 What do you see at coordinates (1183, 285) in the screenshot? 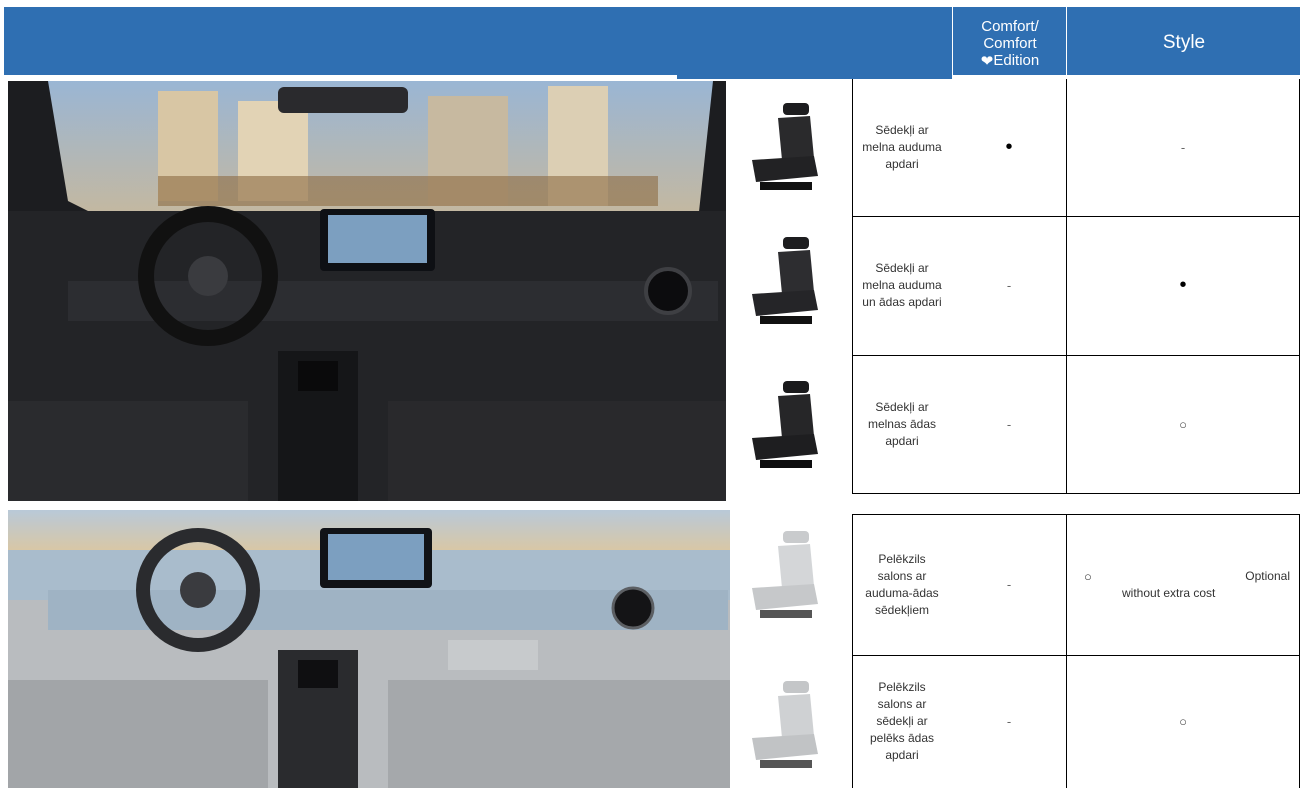
I see `row2-style: •` at bounding box center [1183, 285].